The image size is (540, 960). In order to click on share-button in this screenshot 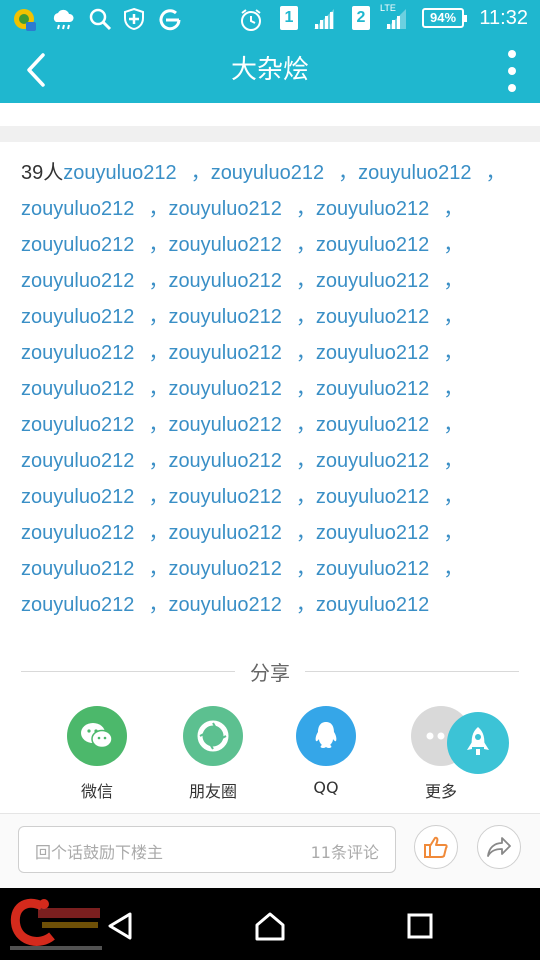, I will do `click(499, 847)`.